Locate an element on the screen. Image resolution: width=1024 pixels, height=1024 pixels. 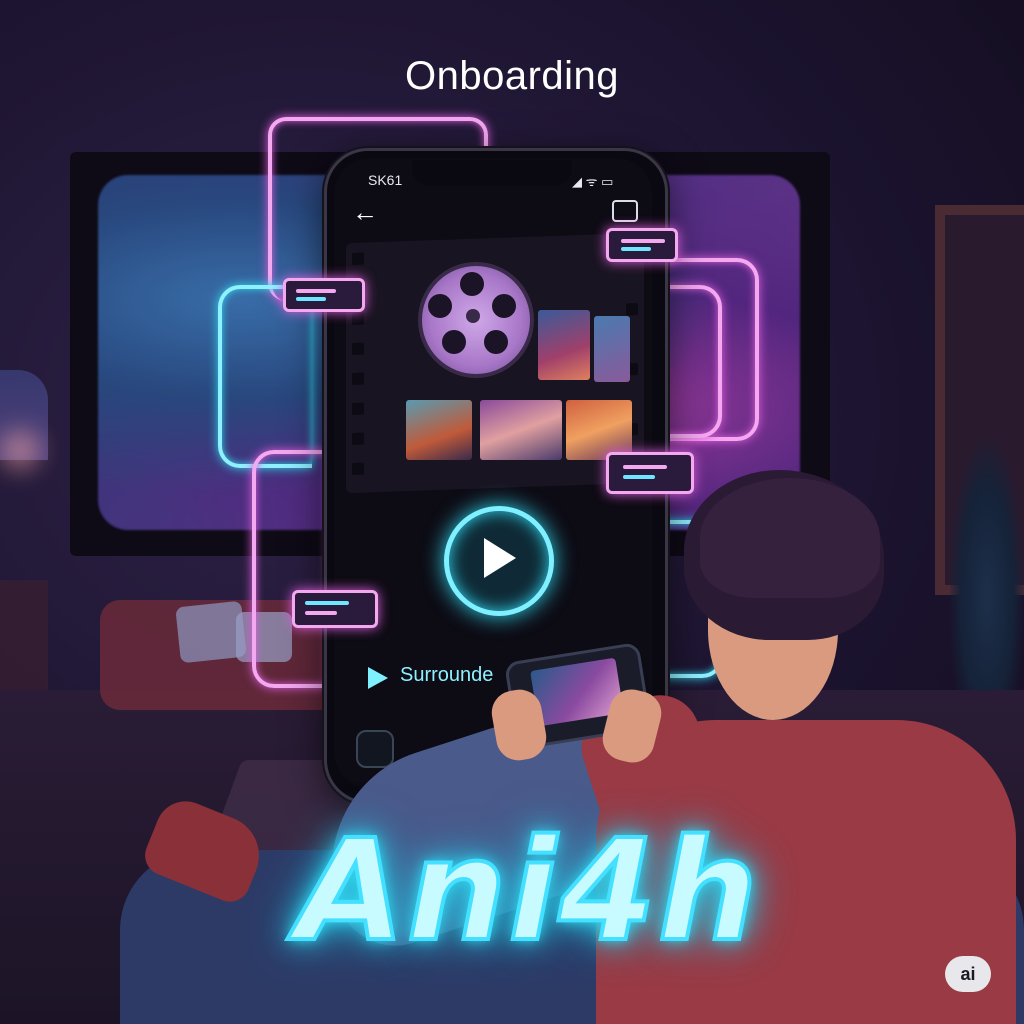
side-shelf is located at coordinates (24, 640).